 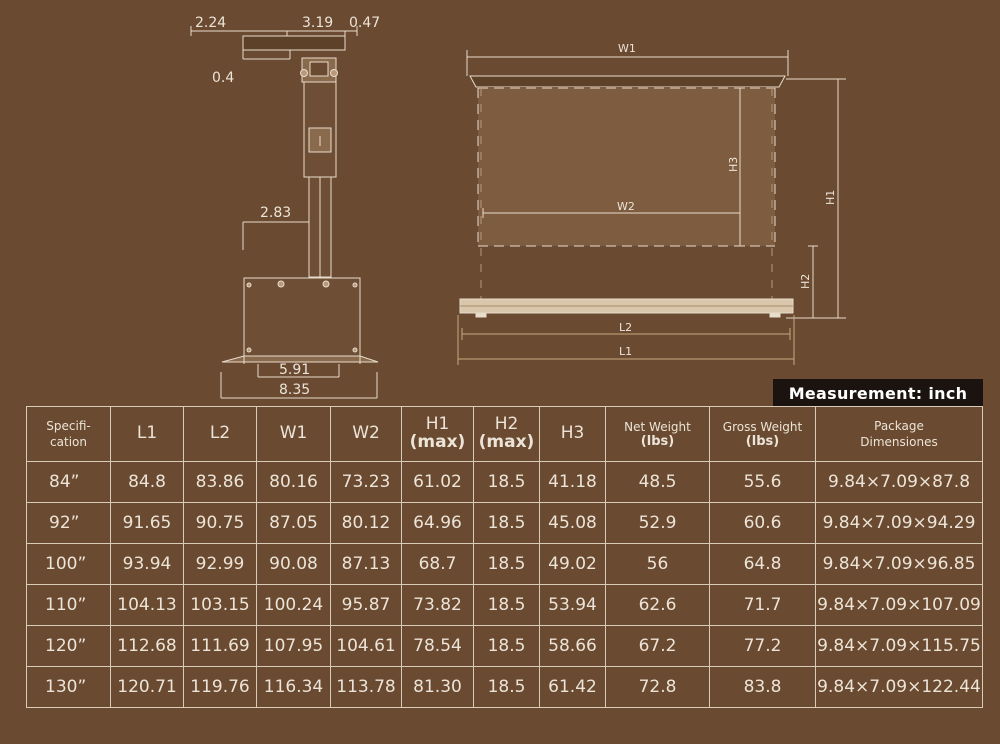 I want to click on cell-w2: 95.87, so click(x=366, y=605).